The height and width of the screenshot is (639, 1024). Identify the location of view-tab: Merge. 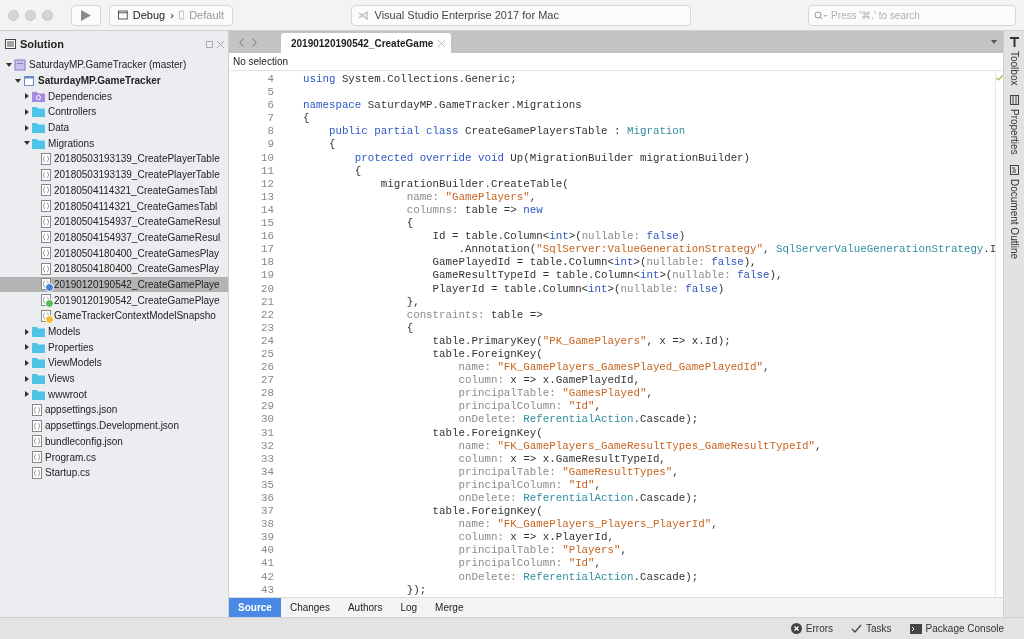
(449, 607).